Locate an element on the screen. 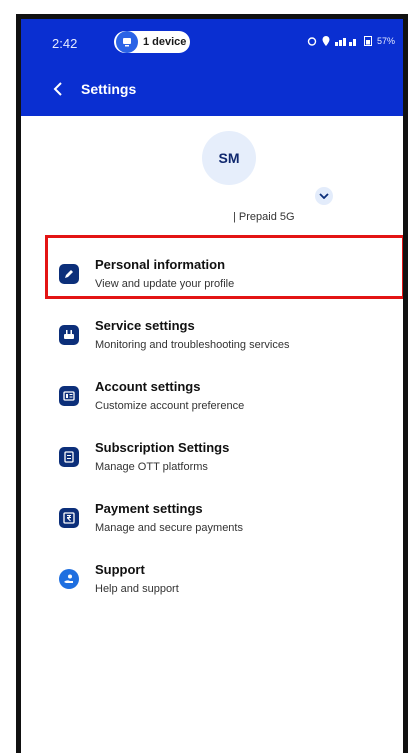 The image size is (416, 753). chevron-down-icon is located at coordinates (324, 196).